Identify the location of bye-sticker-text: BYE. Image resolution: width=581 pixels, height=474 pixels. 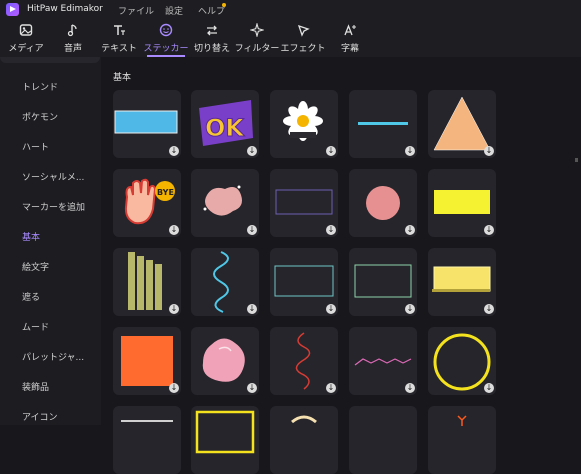
(165, 192).